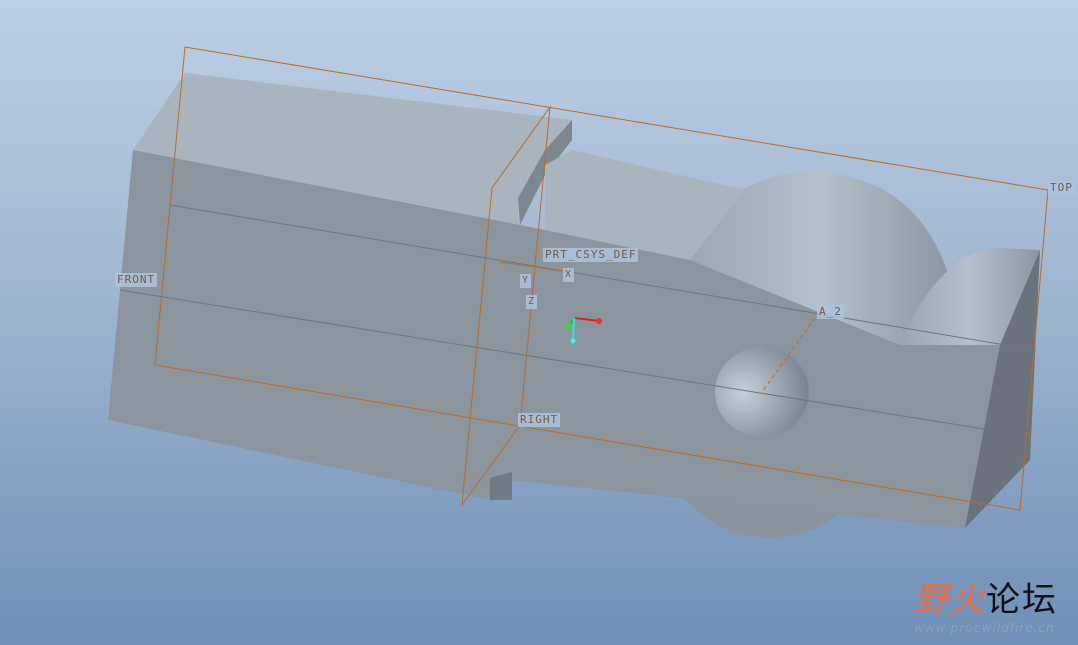  I want to click on label-top: TOP, so click(1061, 188).